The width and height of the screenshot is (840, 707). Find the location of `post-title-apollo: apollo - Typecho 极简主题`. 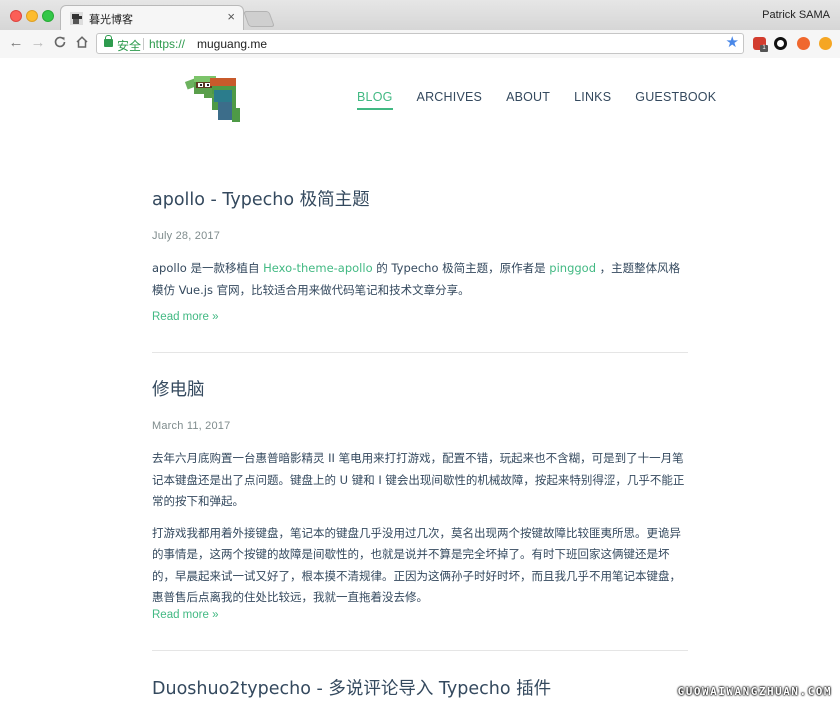

post-title-apollo: apollo - Typecho 极简主题 is located at coordinates (261, 198).